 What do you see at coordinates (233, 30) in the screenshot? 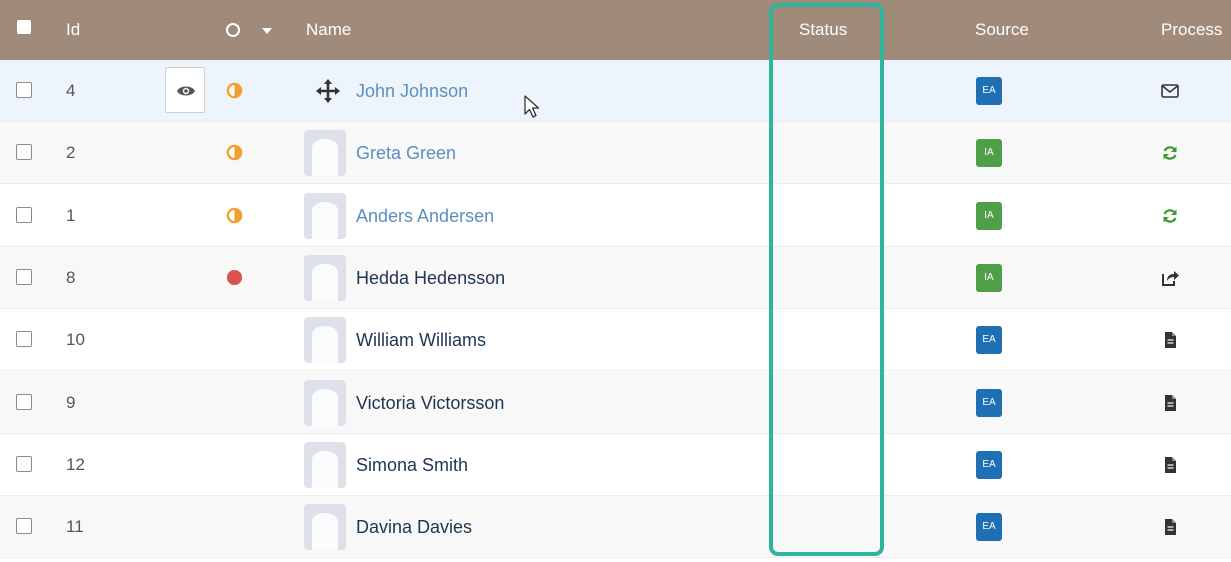
I see `status-filter-icon` at bounding box center [233, 30].